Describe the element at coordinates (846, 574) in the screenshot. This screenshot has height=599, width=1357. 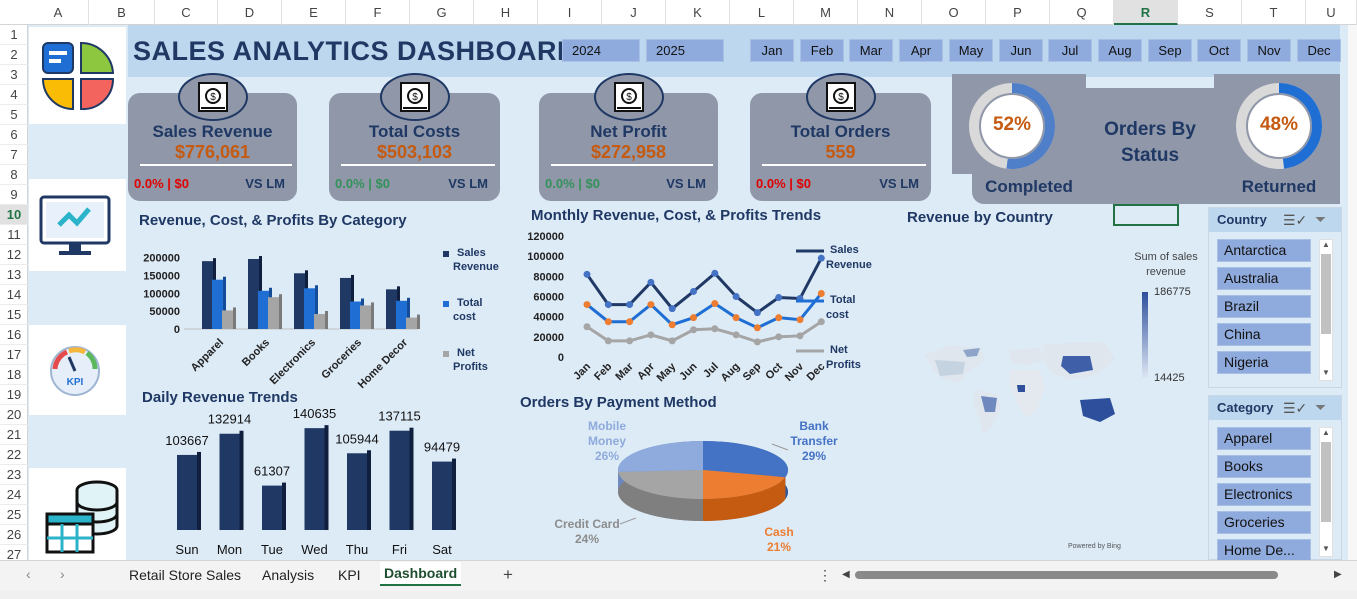
I see `scroll-left-icon: ◀` at that location.